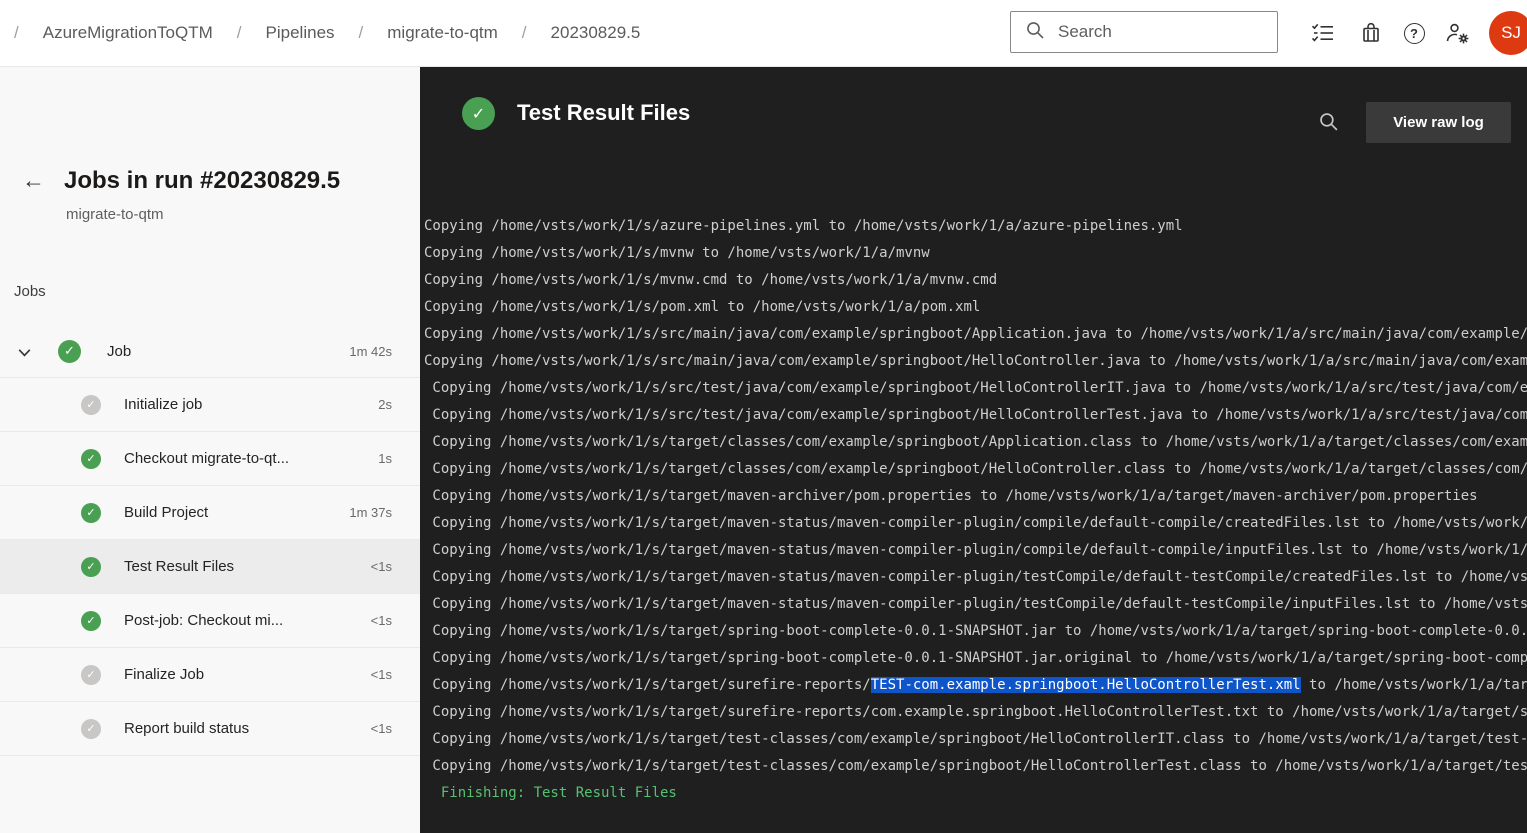  I want to click on run-subtitle: migrate-to-qtm, so click(115, 214).